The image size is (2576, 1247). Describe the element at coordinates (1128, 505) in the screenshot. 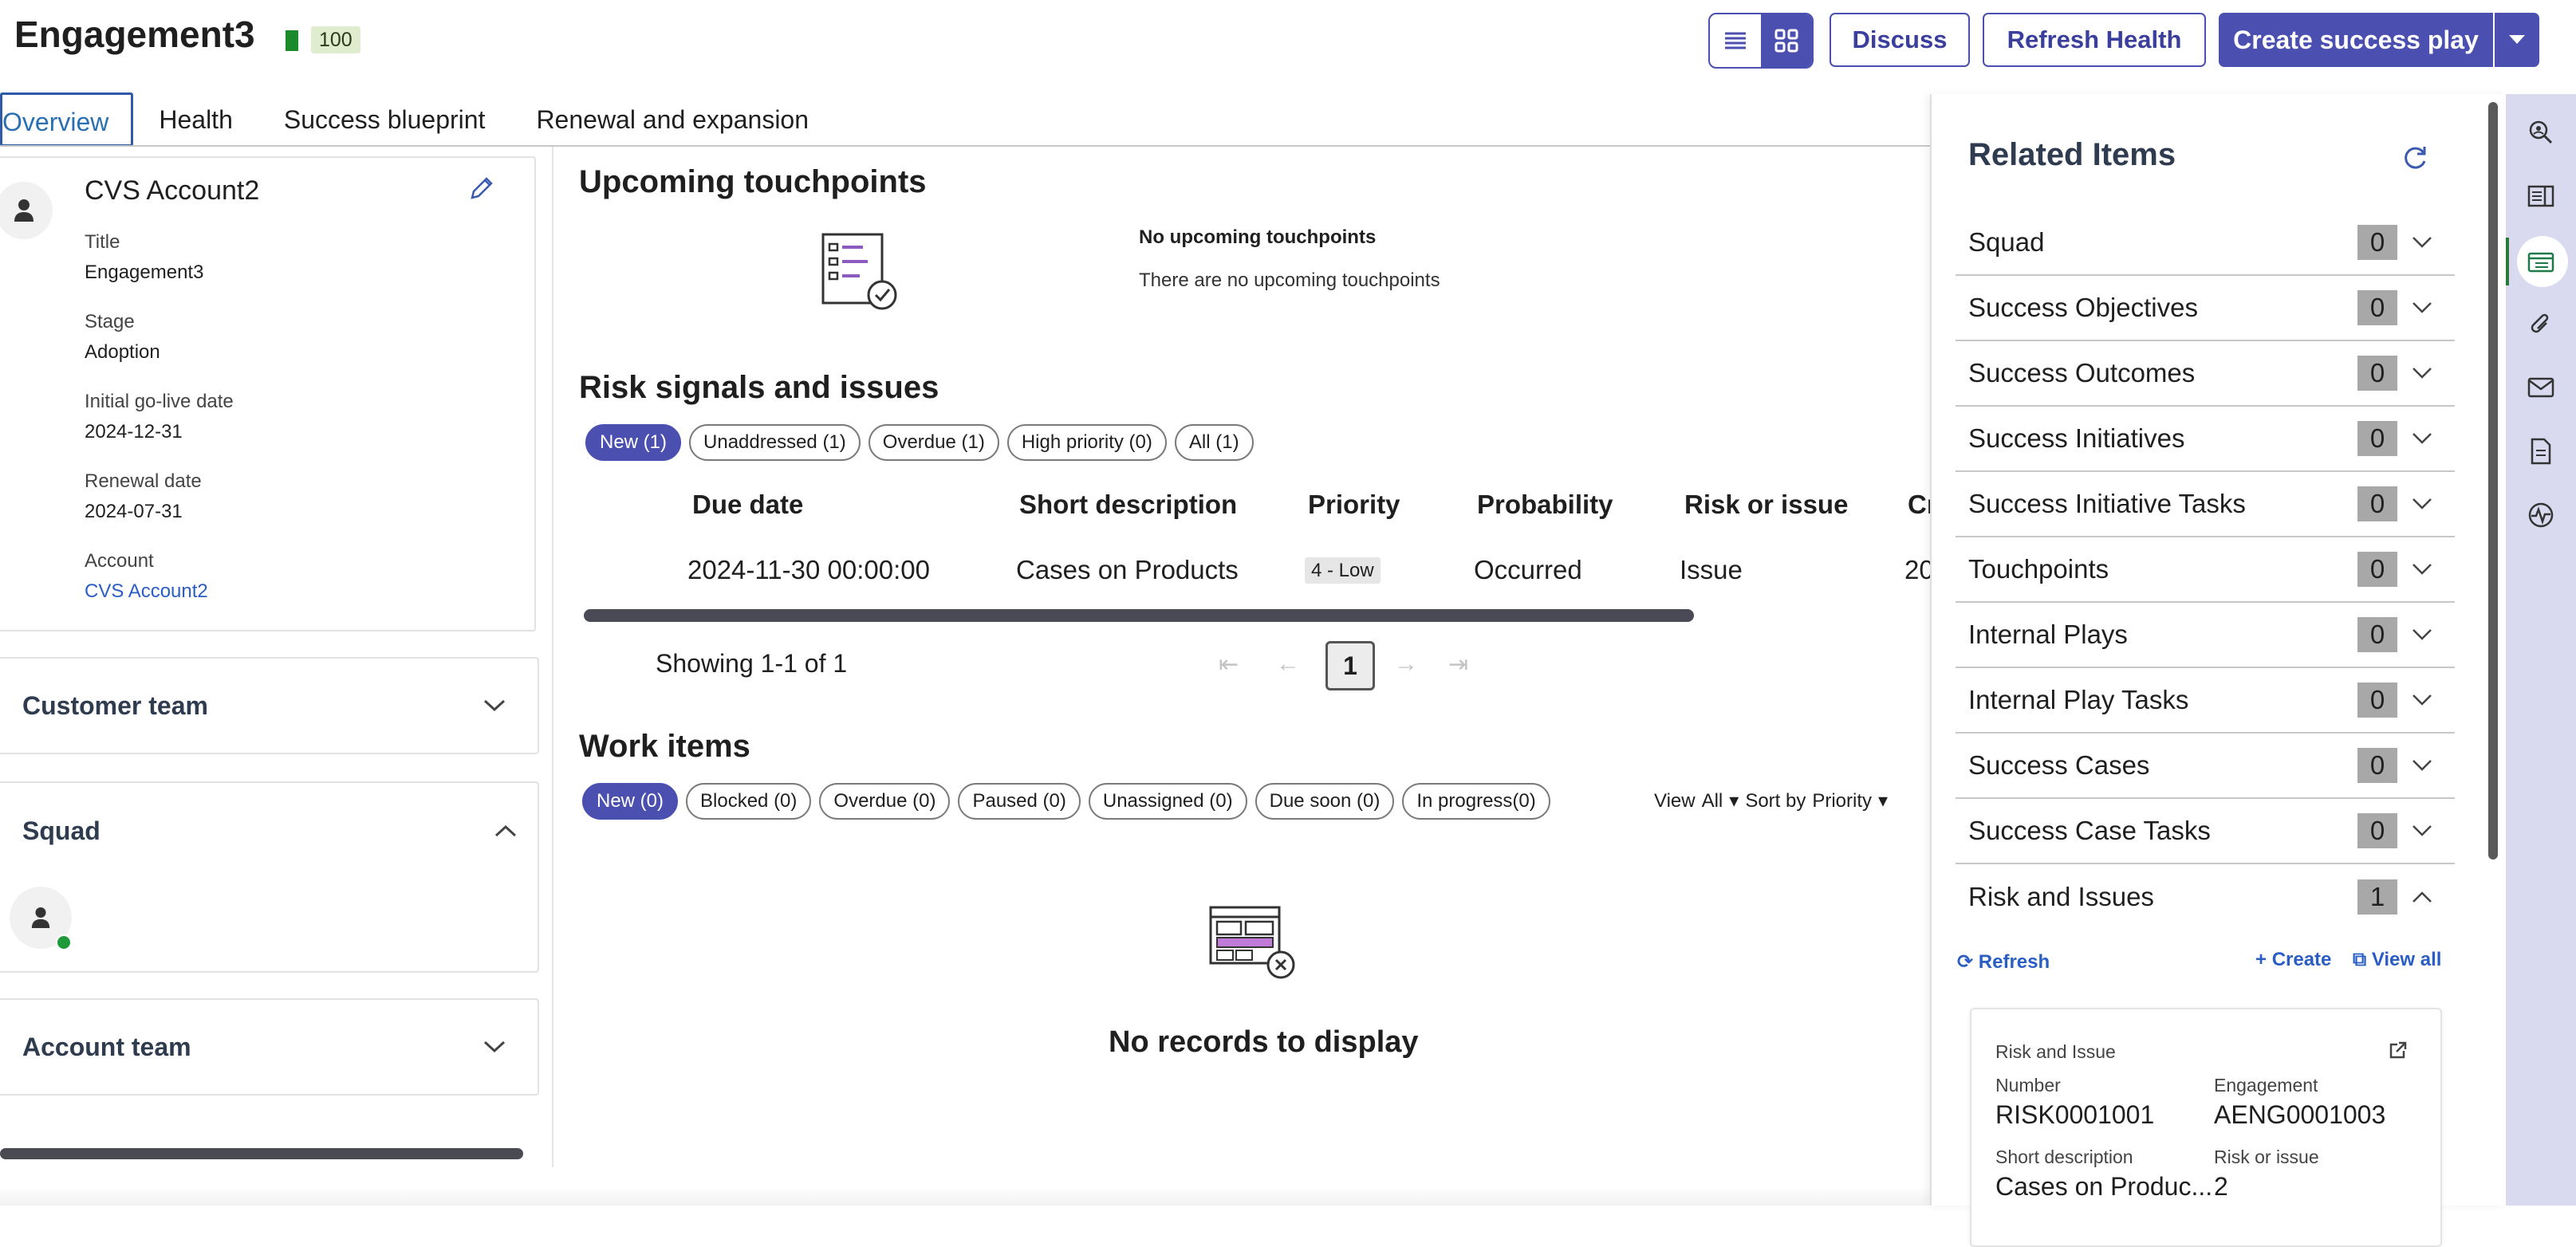

I see `column-header-short-description: Short description` at that location.